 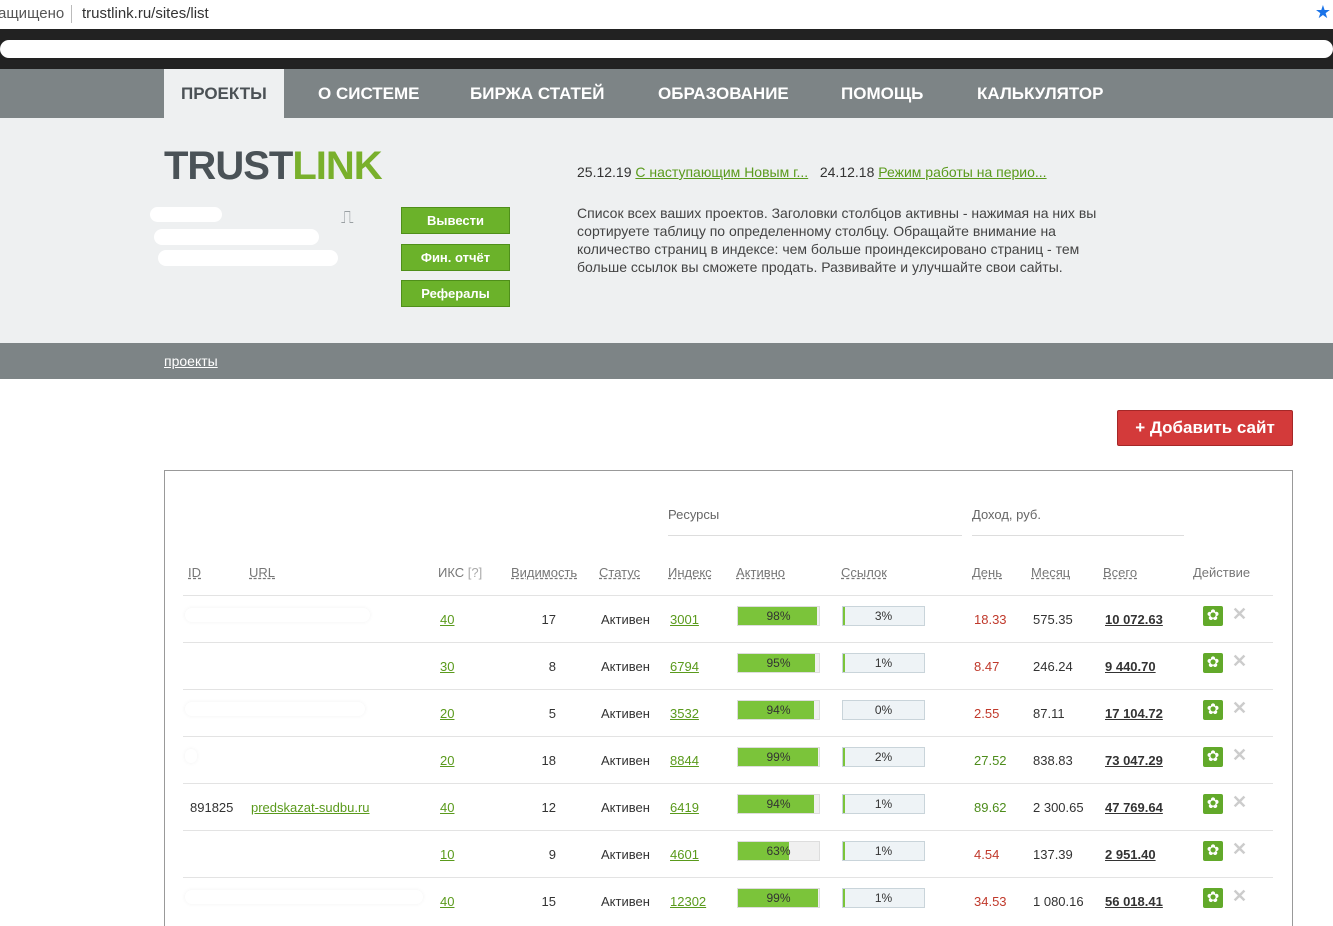 What do you see at coordinates (684, 619) in the screenshot?
I see `cell-index: 3001` at bounding box center [684, 619].